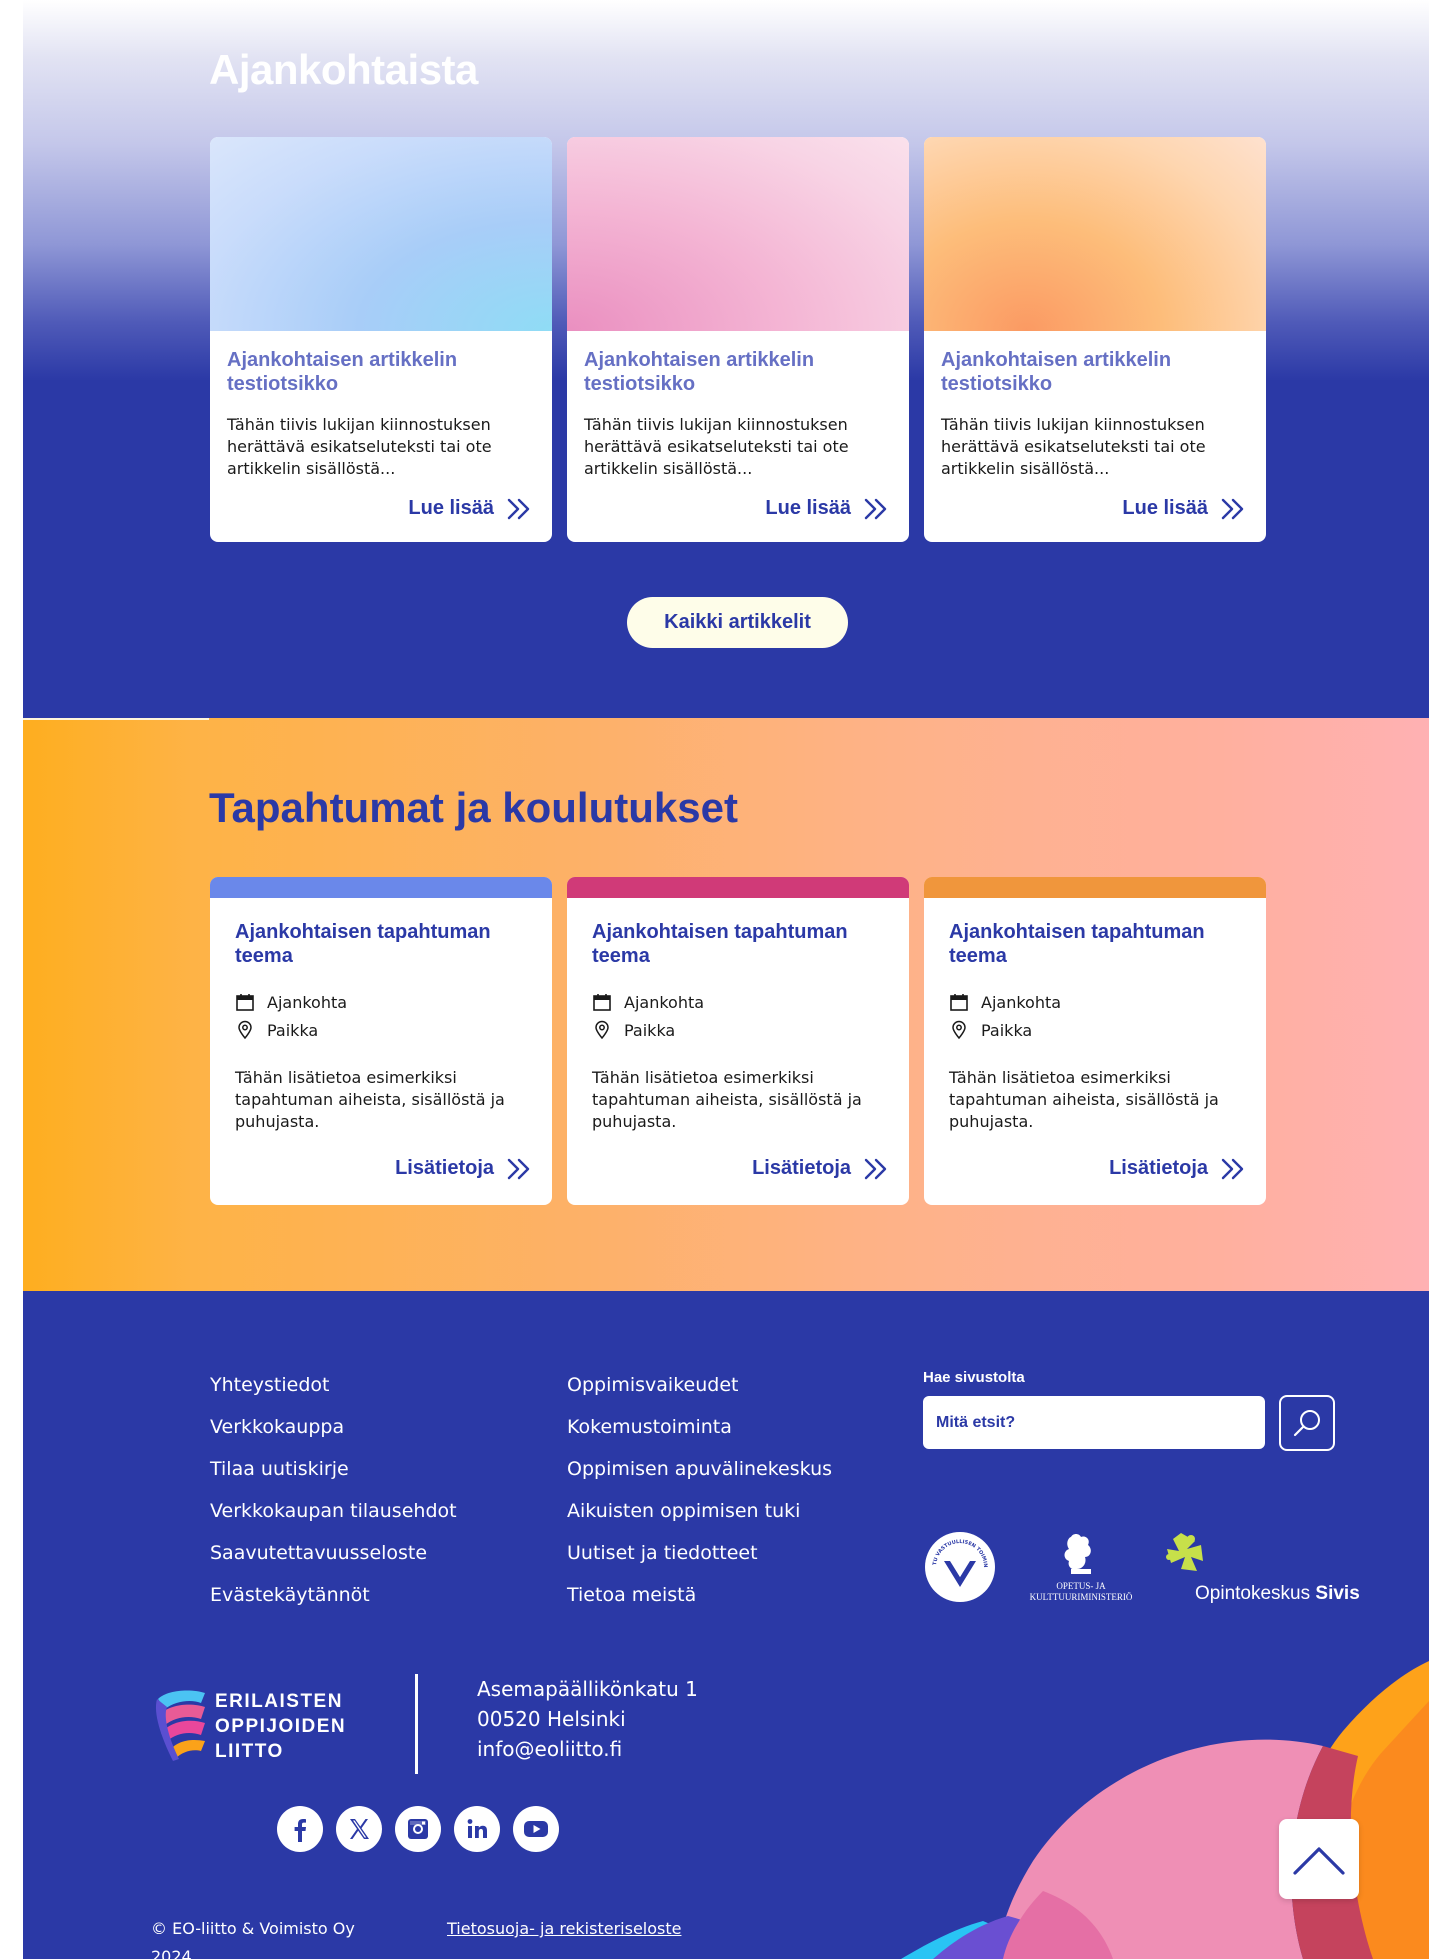  I want to click on x-icon, so click(359, 1829).